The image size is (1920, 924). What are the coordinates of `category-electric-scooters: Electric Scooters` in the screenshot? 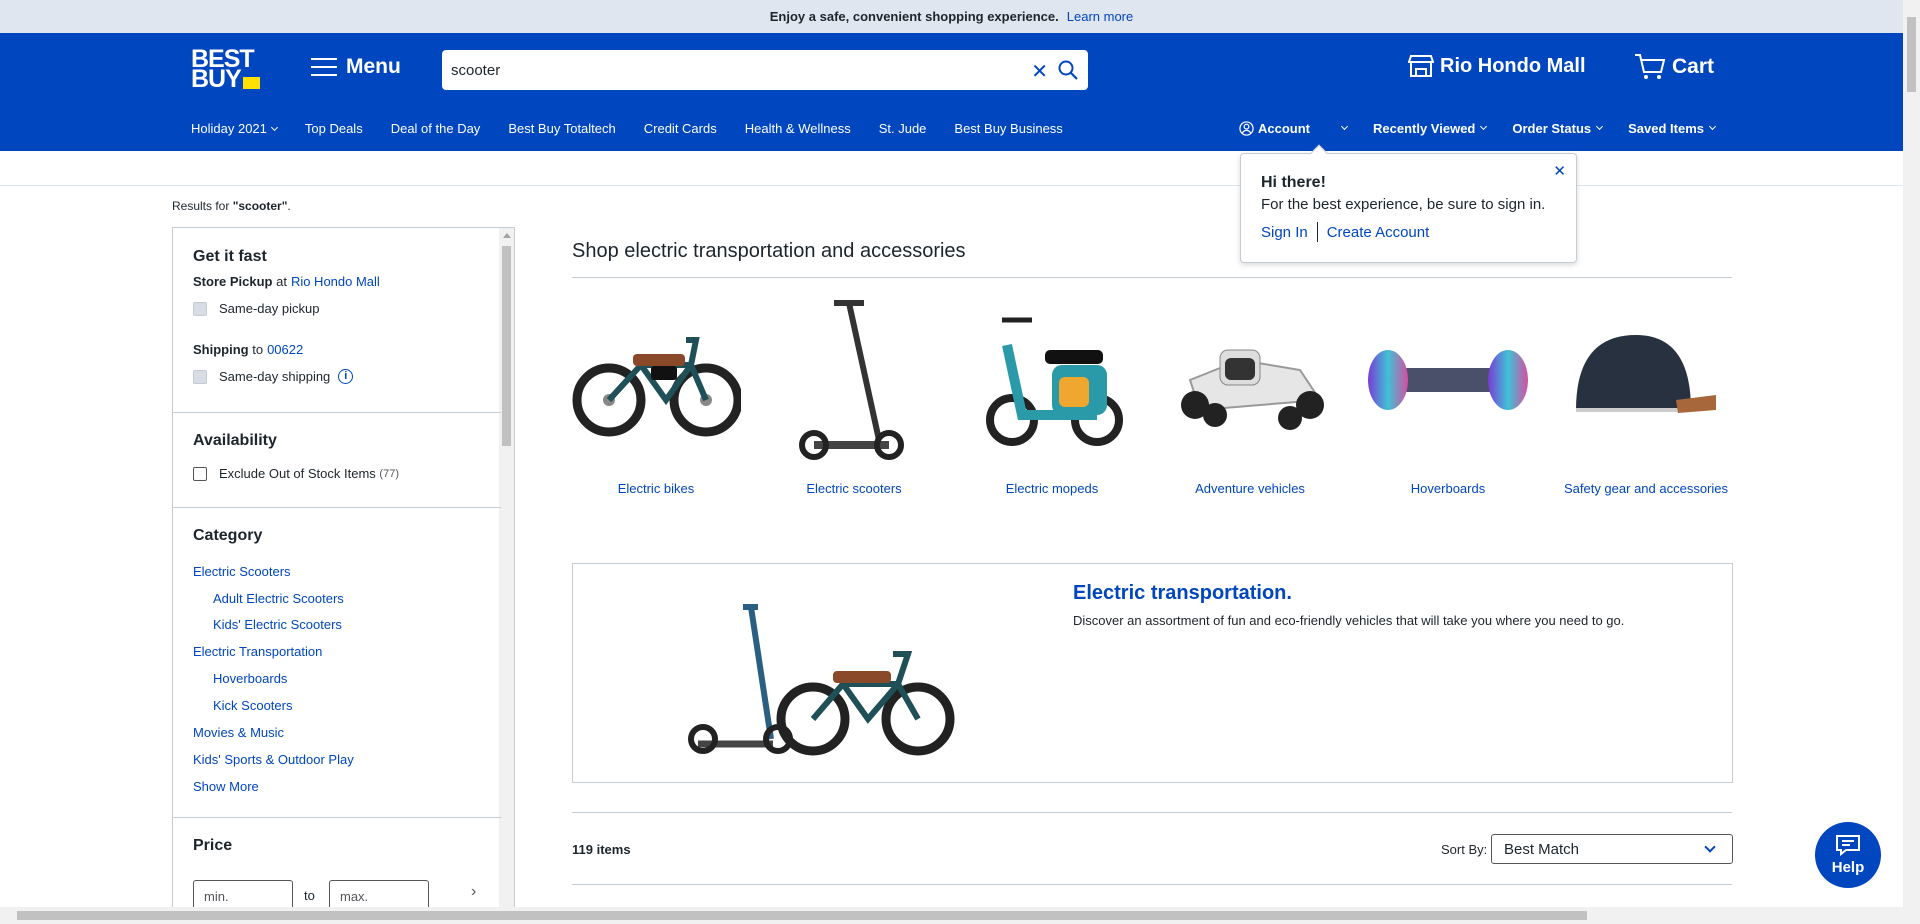 It's located at (242, 571).